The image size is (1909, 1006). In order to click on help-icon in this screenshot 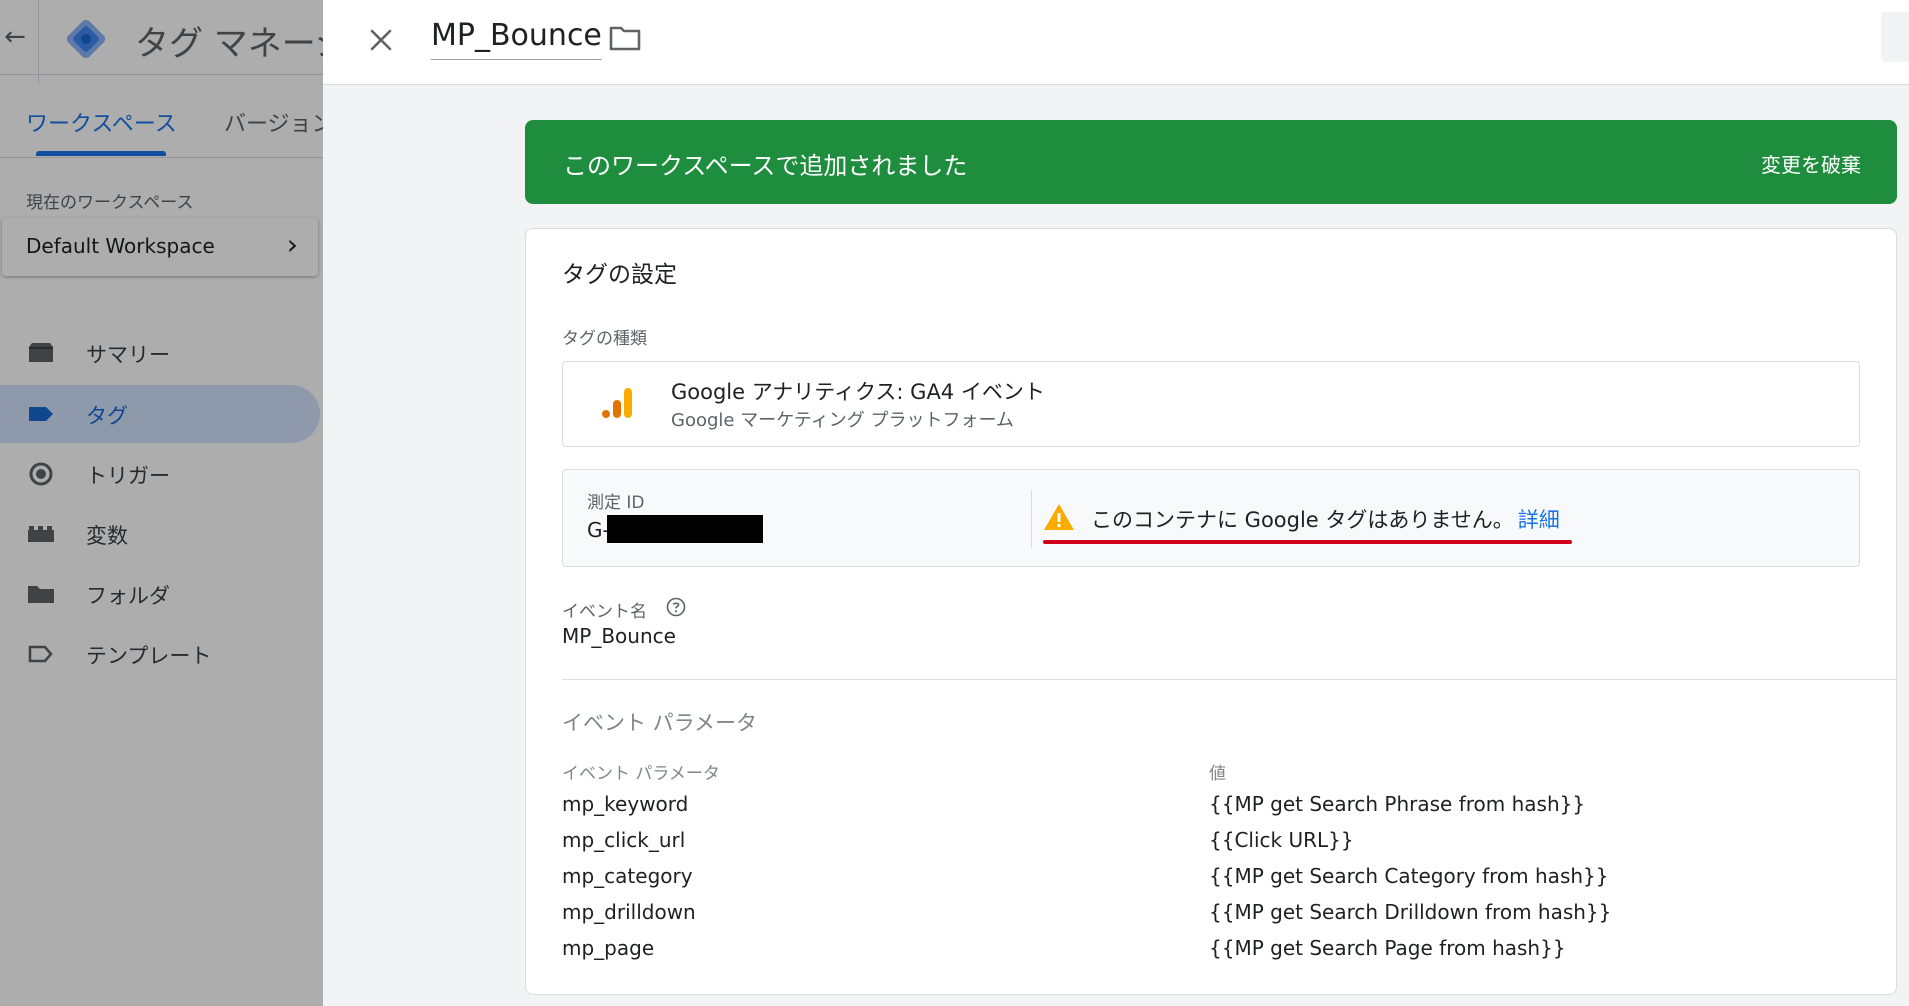, I will do `click(676, 607)`.